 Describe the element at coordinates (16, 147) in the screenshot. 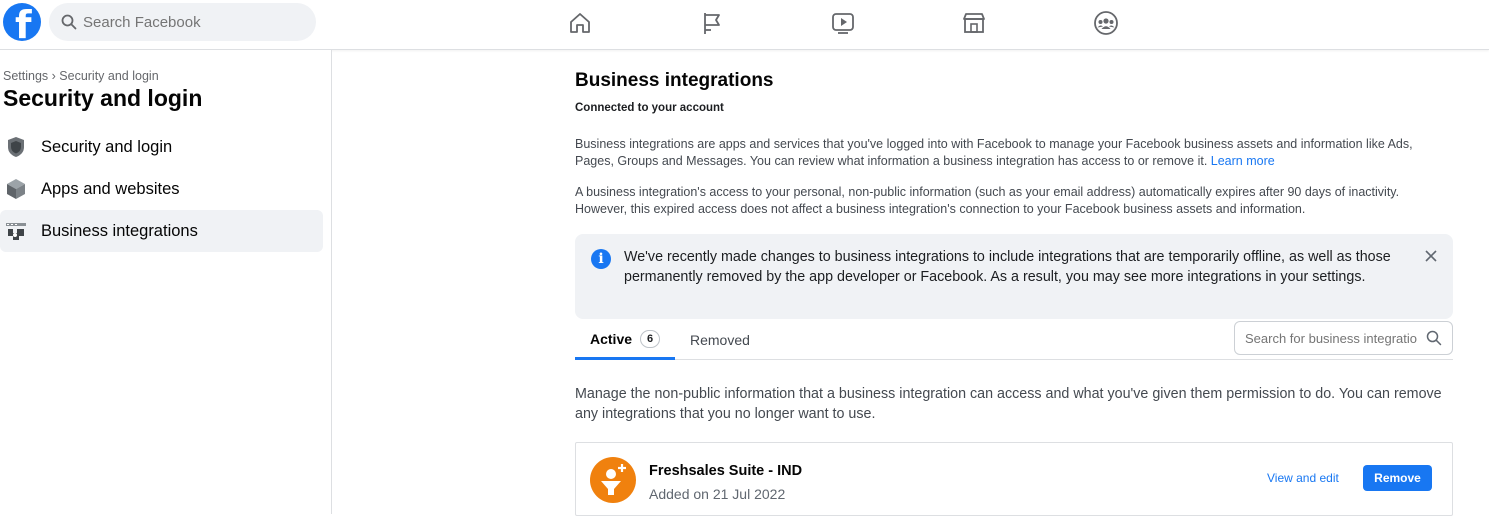

I see `shield-icon` at that location.